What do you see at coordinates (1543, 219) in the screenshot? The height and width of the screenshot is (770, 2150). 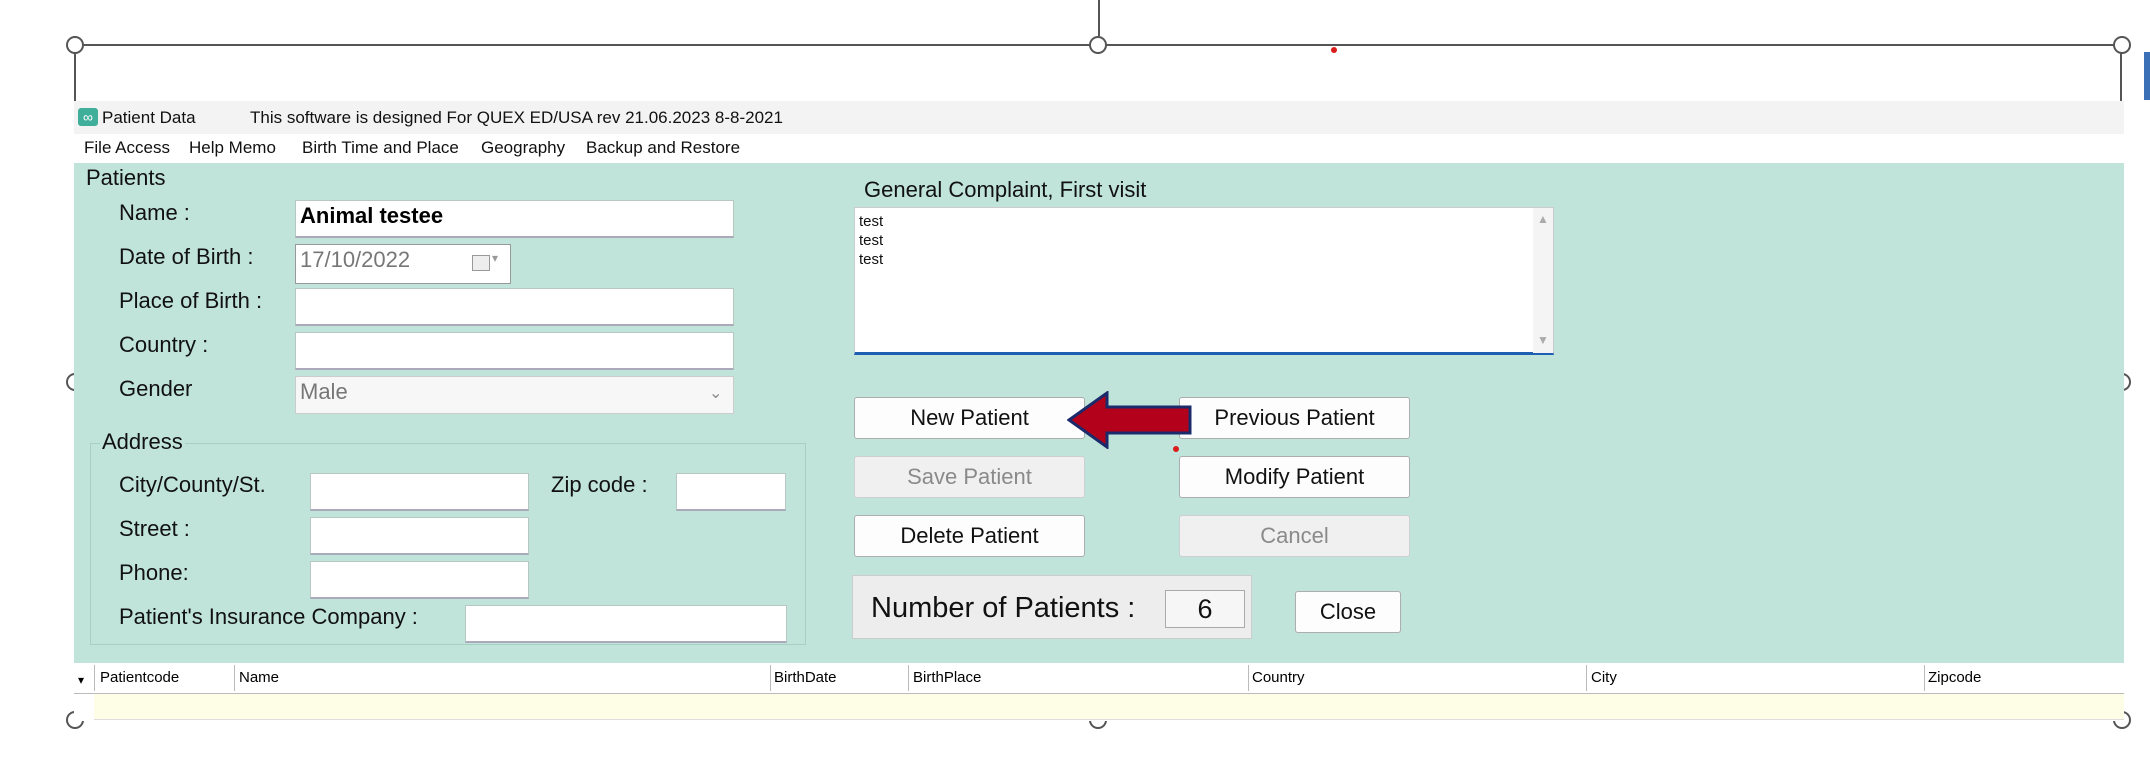 I see `scroll-up-icon: ▲` at bounding box center [1543, 219].